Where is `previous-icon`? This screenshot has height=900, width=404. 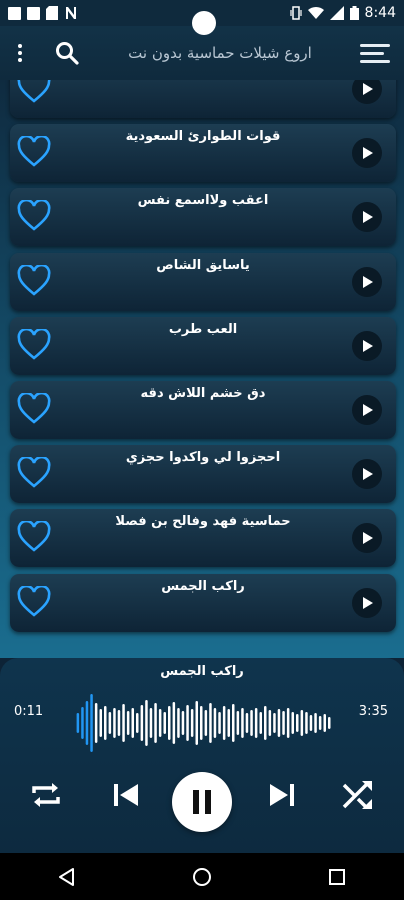 previous-icon is located at coordinates (126, 795).